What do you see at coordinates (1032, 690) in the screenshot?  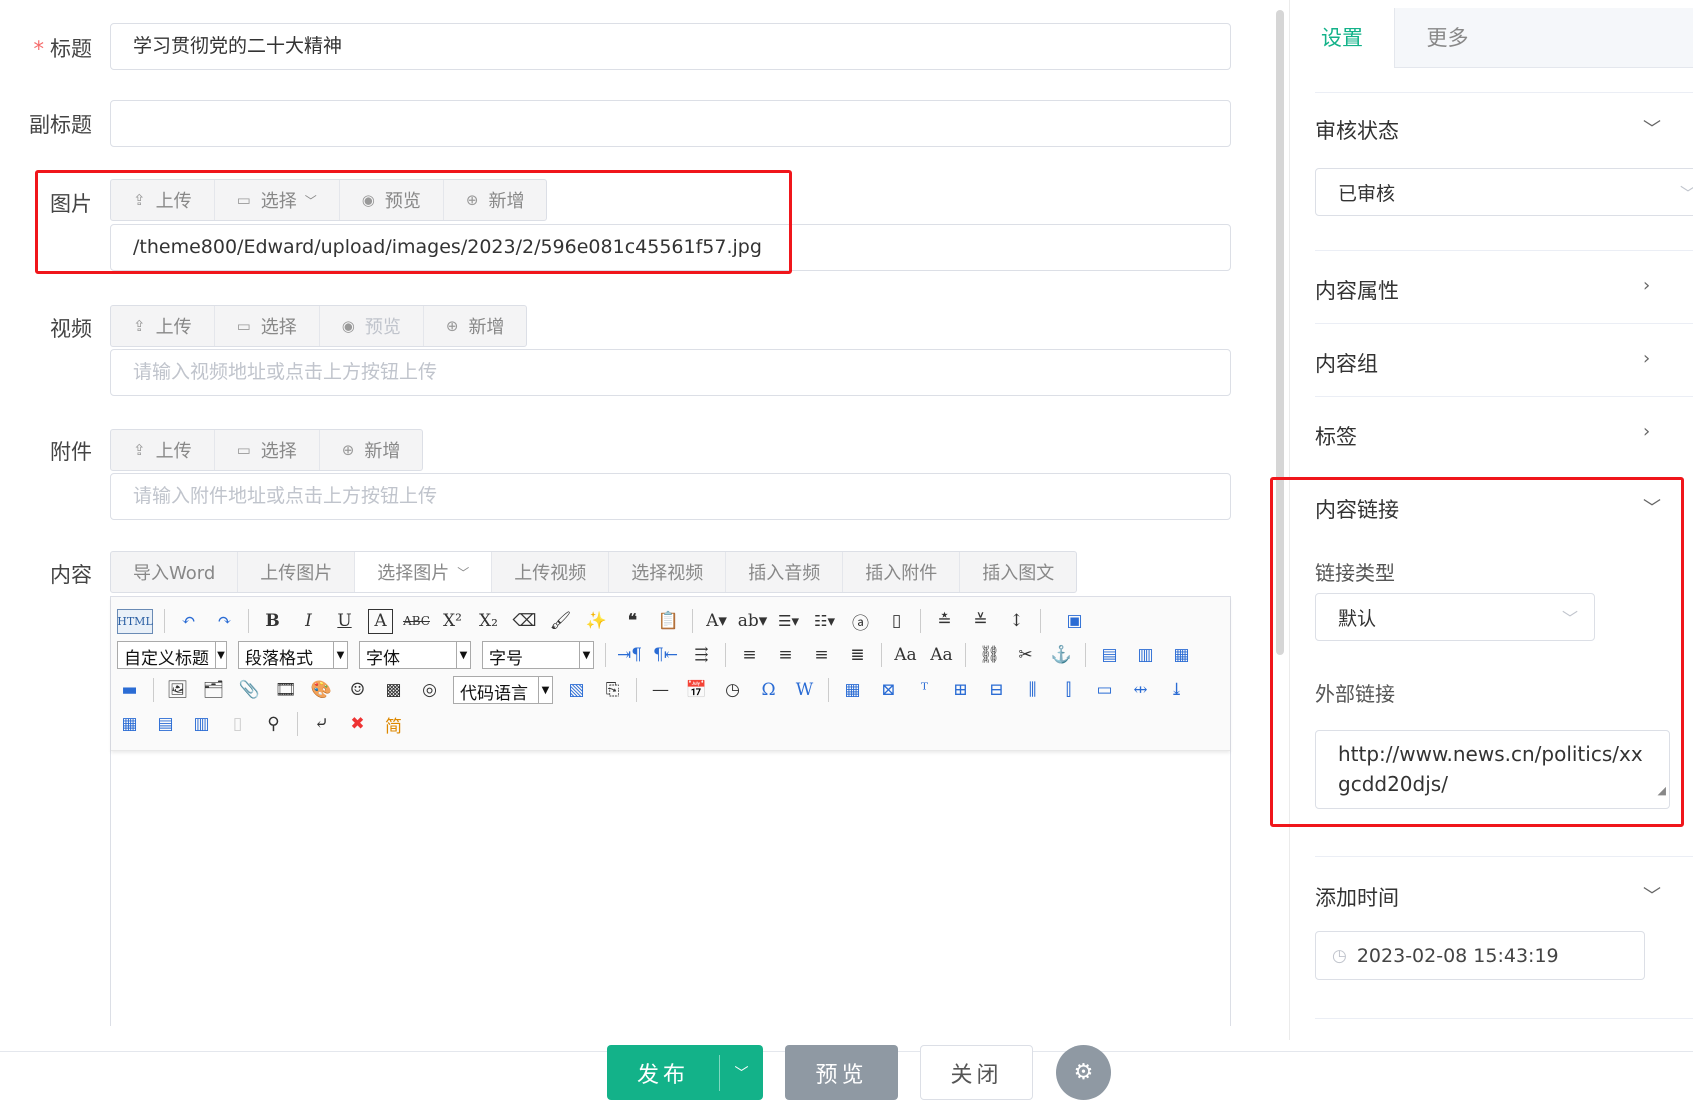 I see `insert-col-icon: ⫼` at bounding box center [1032, 690].